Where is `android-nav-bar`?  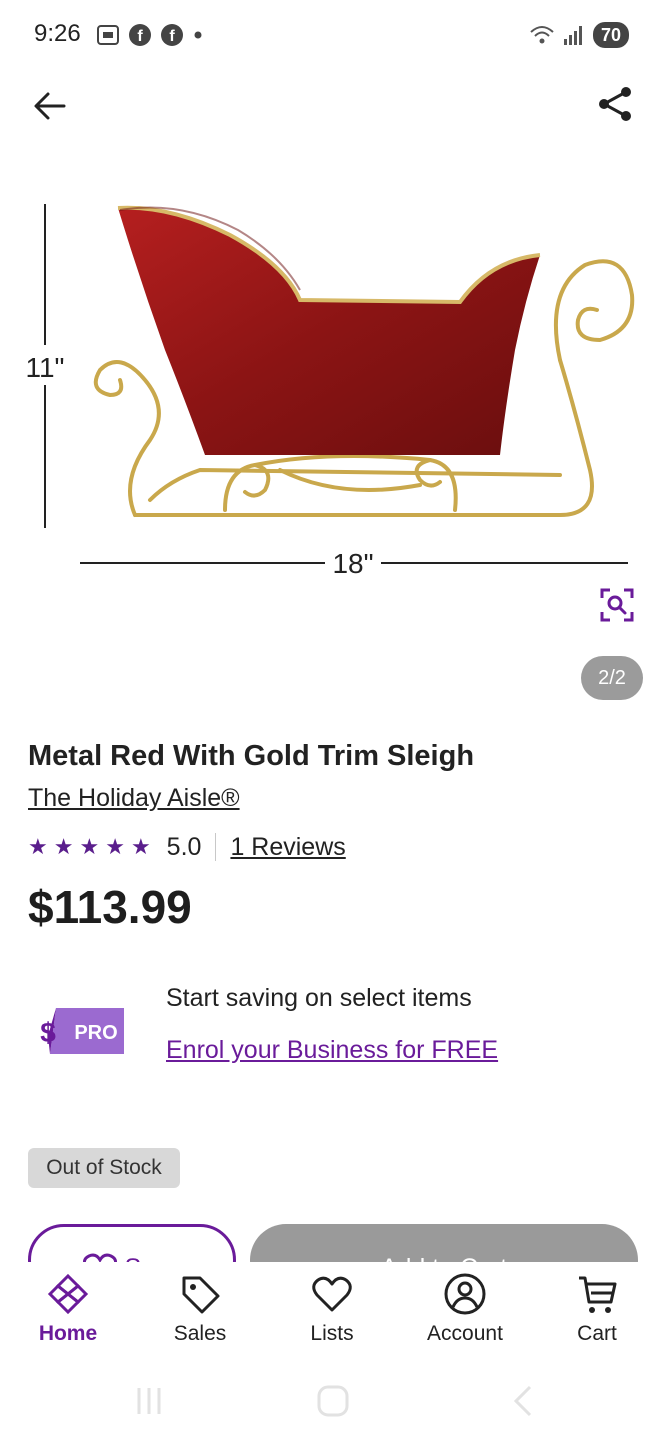 android-nav-bar is located at coordinates (332, 1401).